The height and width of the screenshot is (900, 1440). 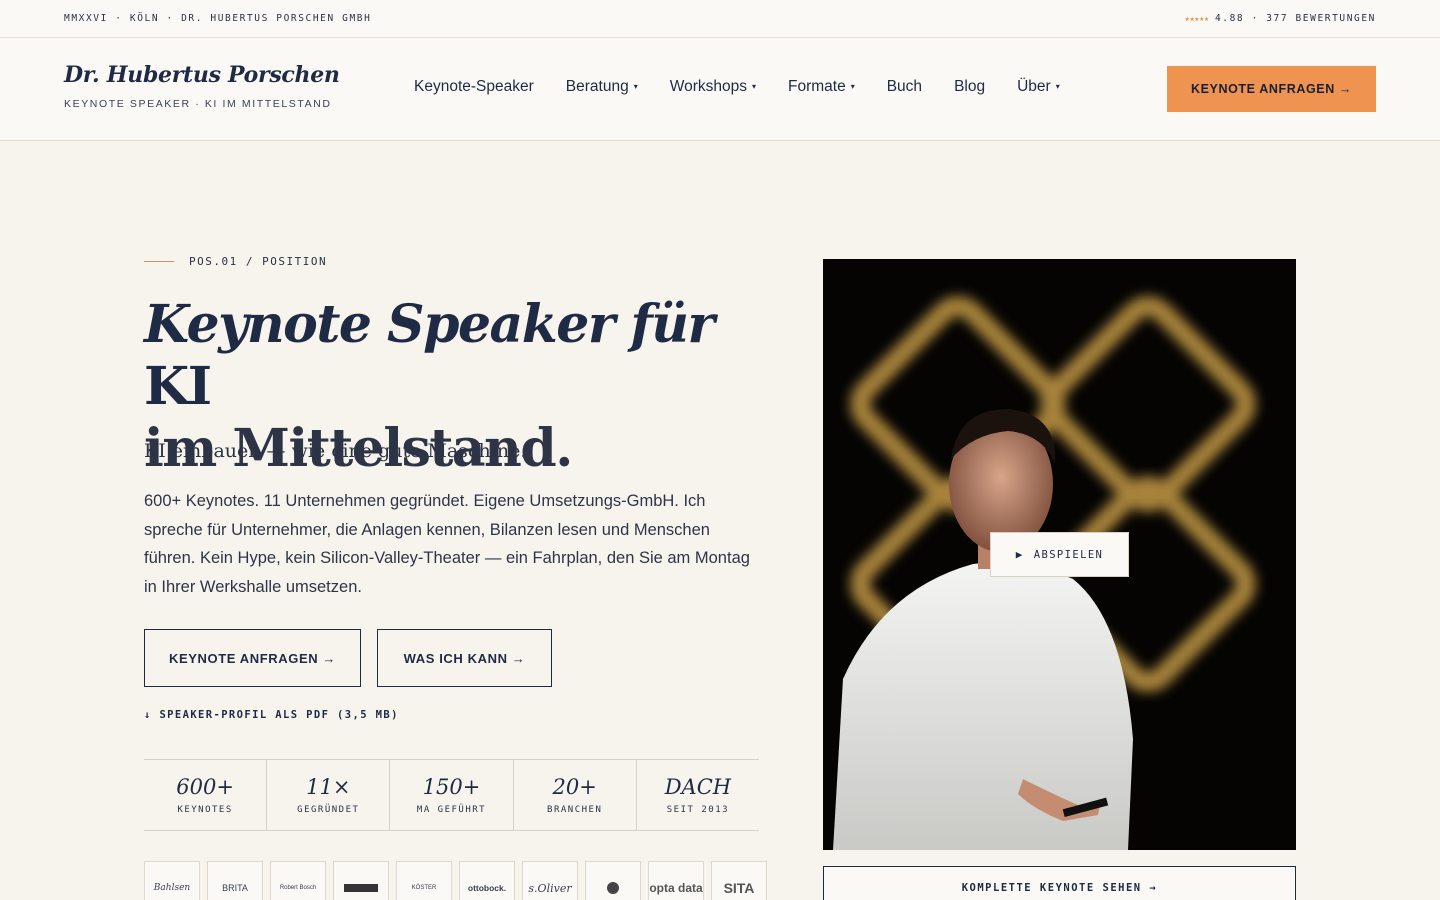 What do you see at coordinates (258, 261) in the screenshot?
I see `eyebrow-text: POS.01 / POSITION` at bounding box center [258, 261].